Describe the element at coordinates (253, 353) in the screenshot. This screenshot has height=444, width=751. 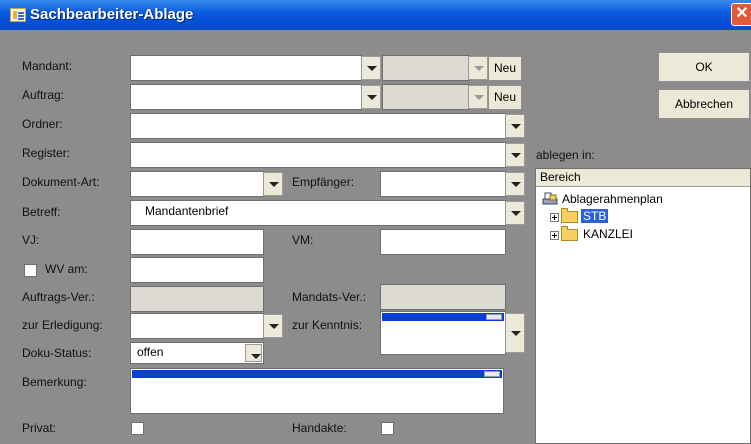
I see `doku-status-dropdown-button` at that location.